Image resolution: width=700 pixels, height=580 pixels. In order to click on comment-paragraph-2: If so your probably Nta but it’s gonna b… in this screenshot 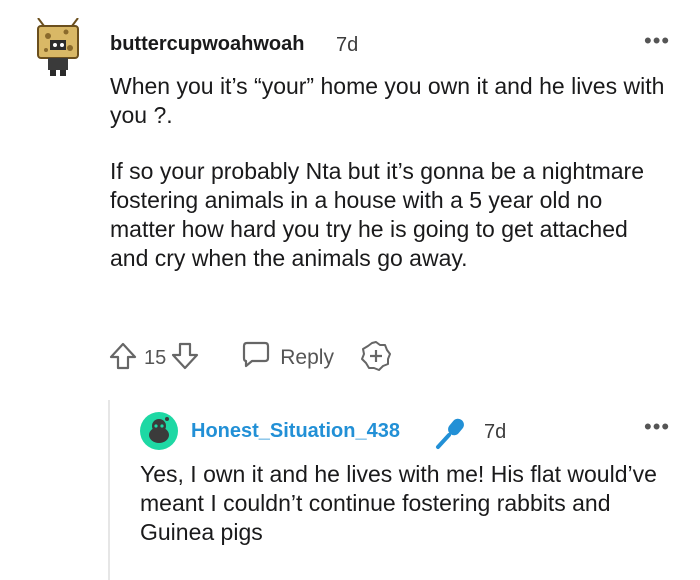, I will do `click(377, 214)`.